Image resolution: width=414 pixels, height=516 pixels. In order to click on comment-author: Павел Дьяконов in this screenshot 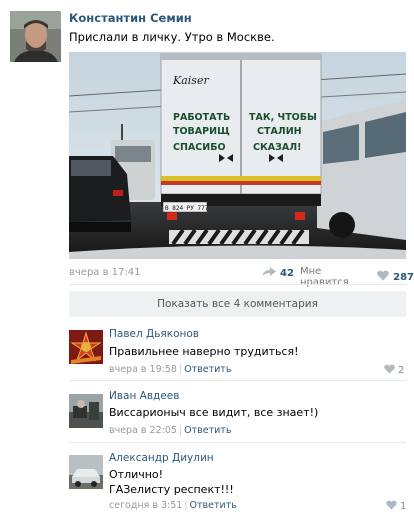, I will do `click(154, 334)`.